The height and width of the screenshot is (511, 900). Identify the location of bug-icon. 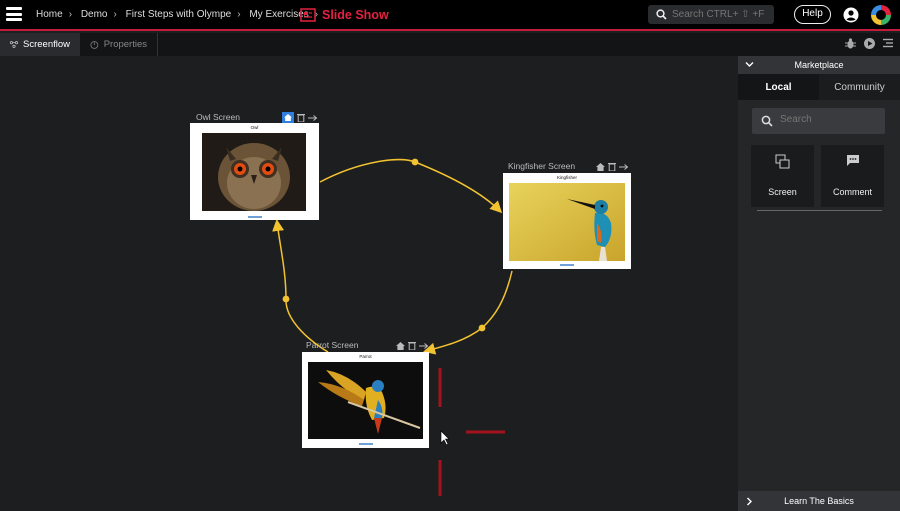
(850, 43).